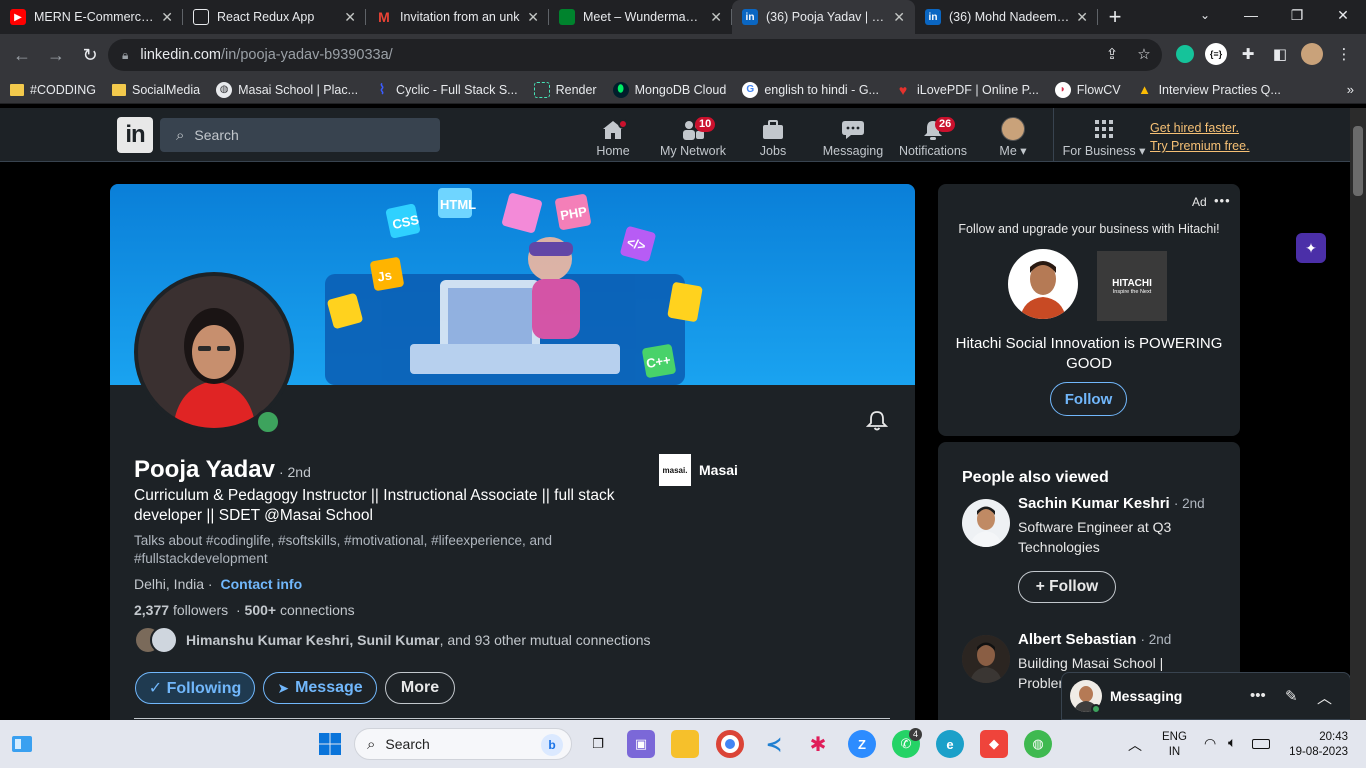 The height and width of the screenshot is (768, 1366). What do you see at coordinates (862, 744) in the screenshot?
I see `zoom-icon: Z` at bounding box center [862, 744].